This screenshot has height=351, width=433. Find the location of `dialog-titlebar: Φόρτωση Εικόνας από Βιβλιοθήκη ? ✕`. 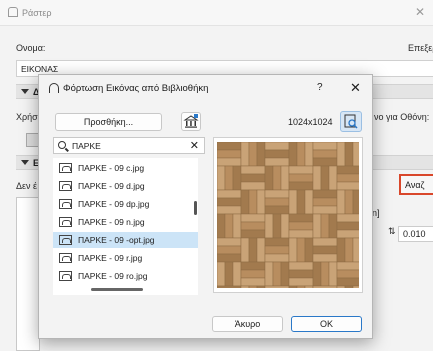

dialog-titlebar: Φόρτωση Εικόνας από Βιβλιοθήκη ? ✕ is located at coordinates (205, 88).